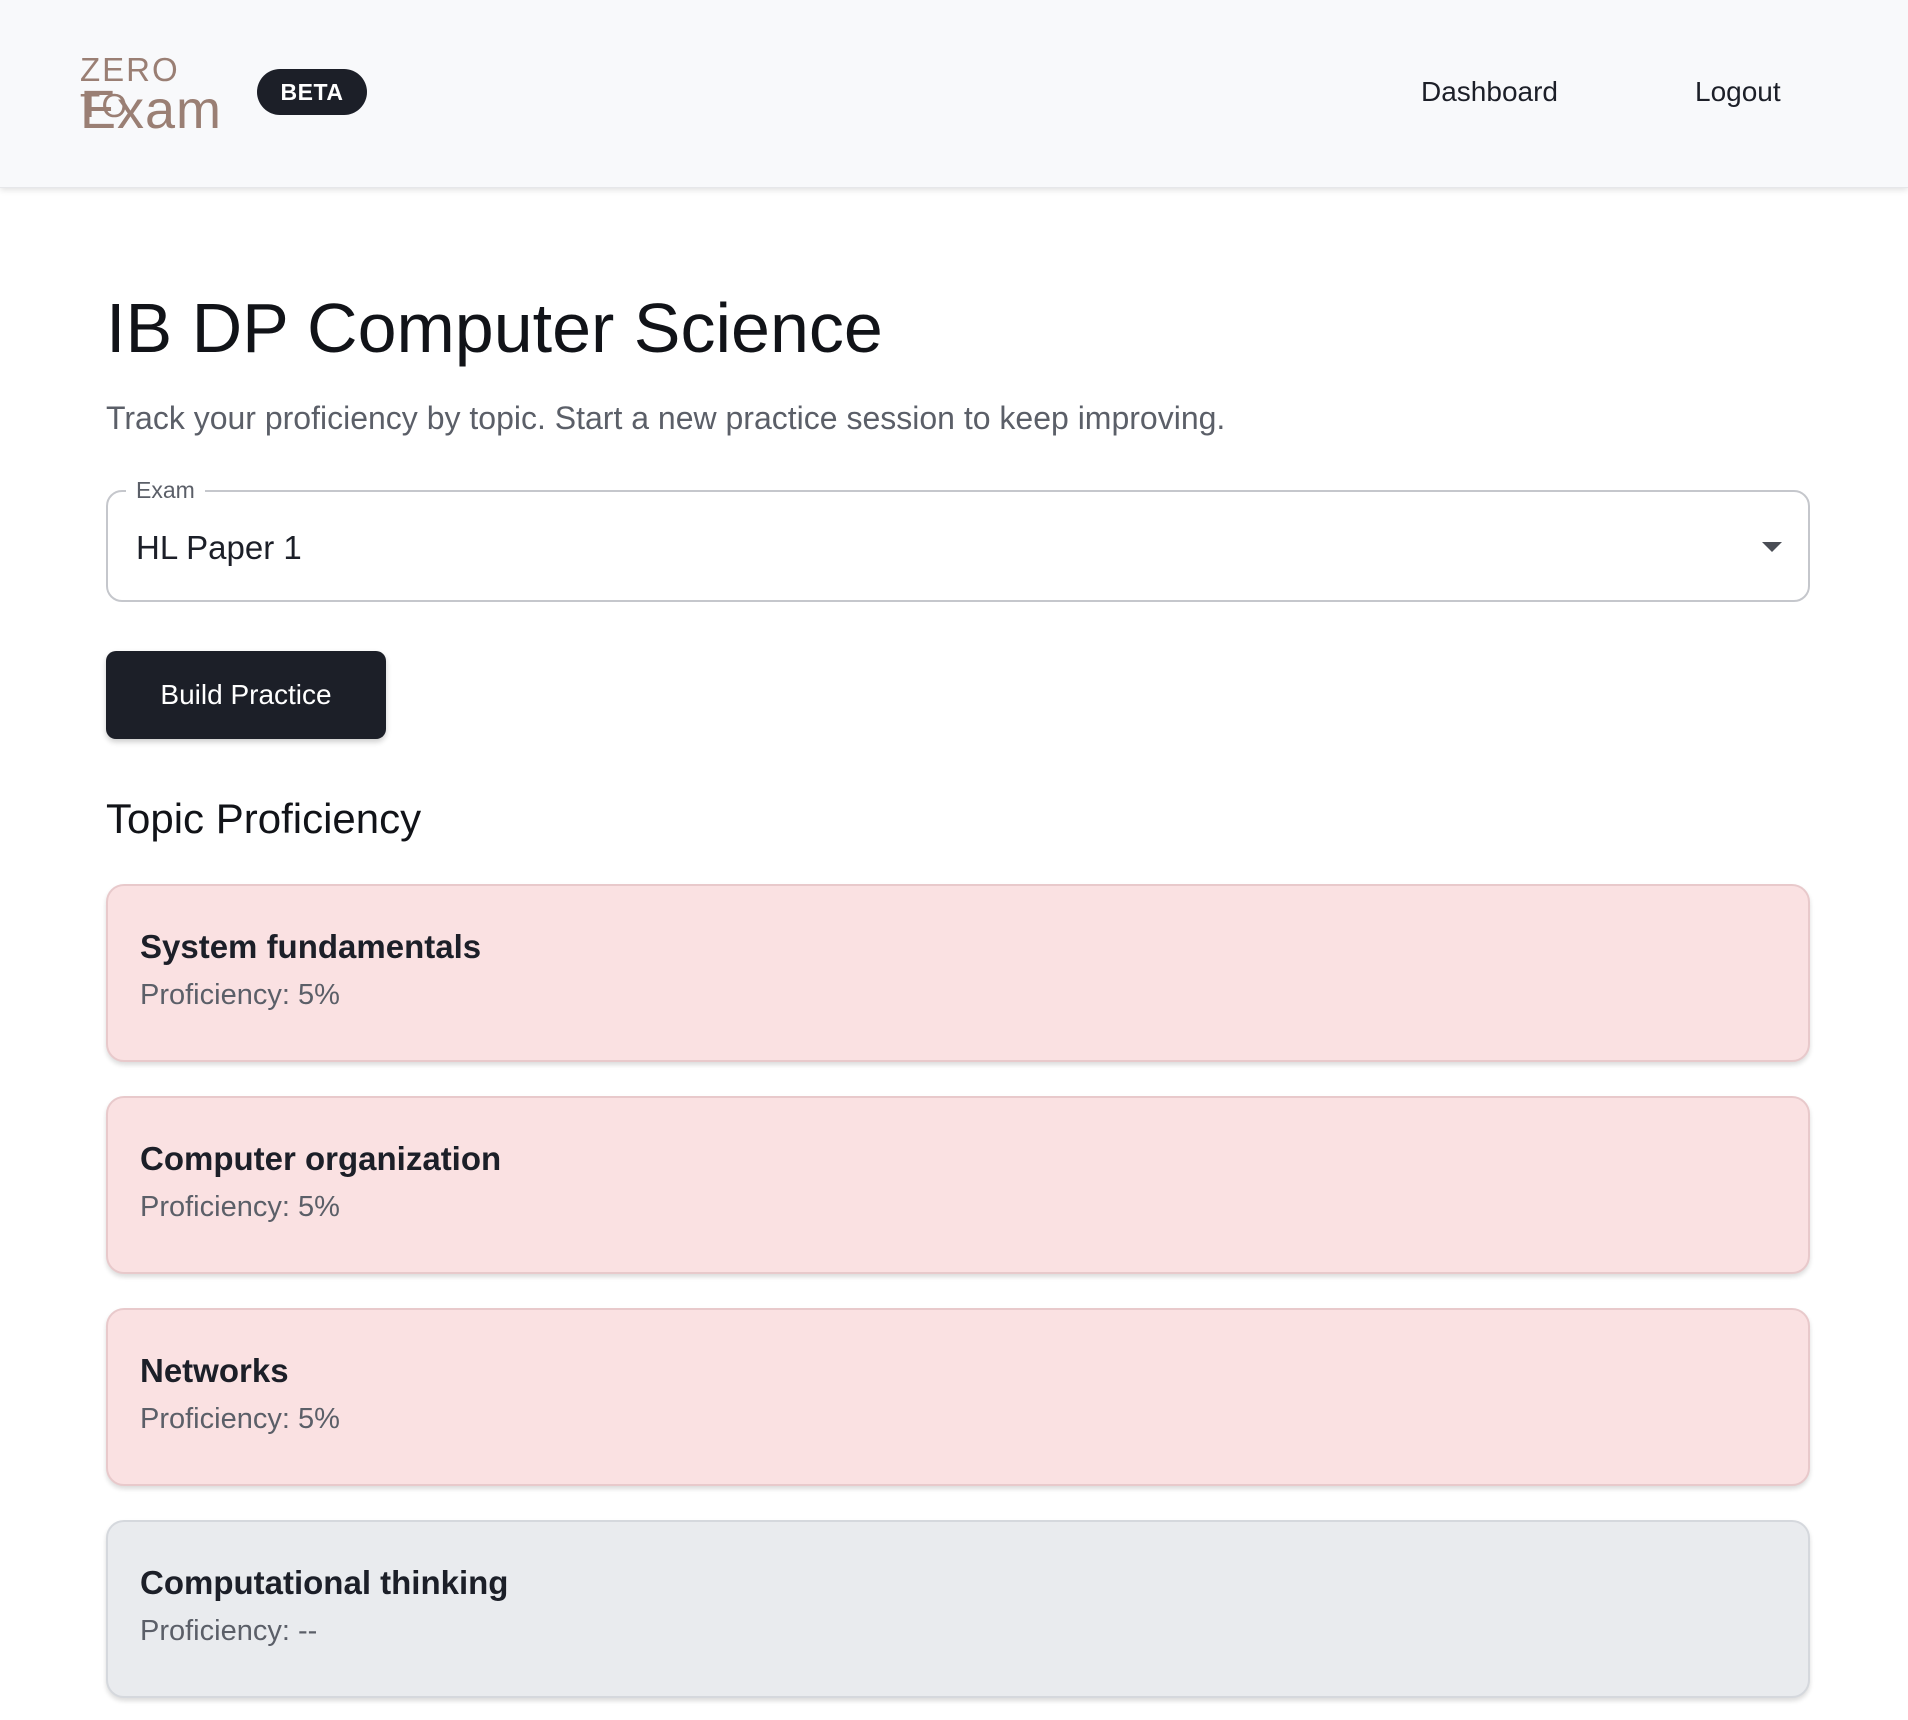 The height and width of the screenshot is (1720, 1908). What do you see at coordinates (165, 490) in the screenshot?
I see `exam-select-label: Exam` at bounding box center [165, 490].